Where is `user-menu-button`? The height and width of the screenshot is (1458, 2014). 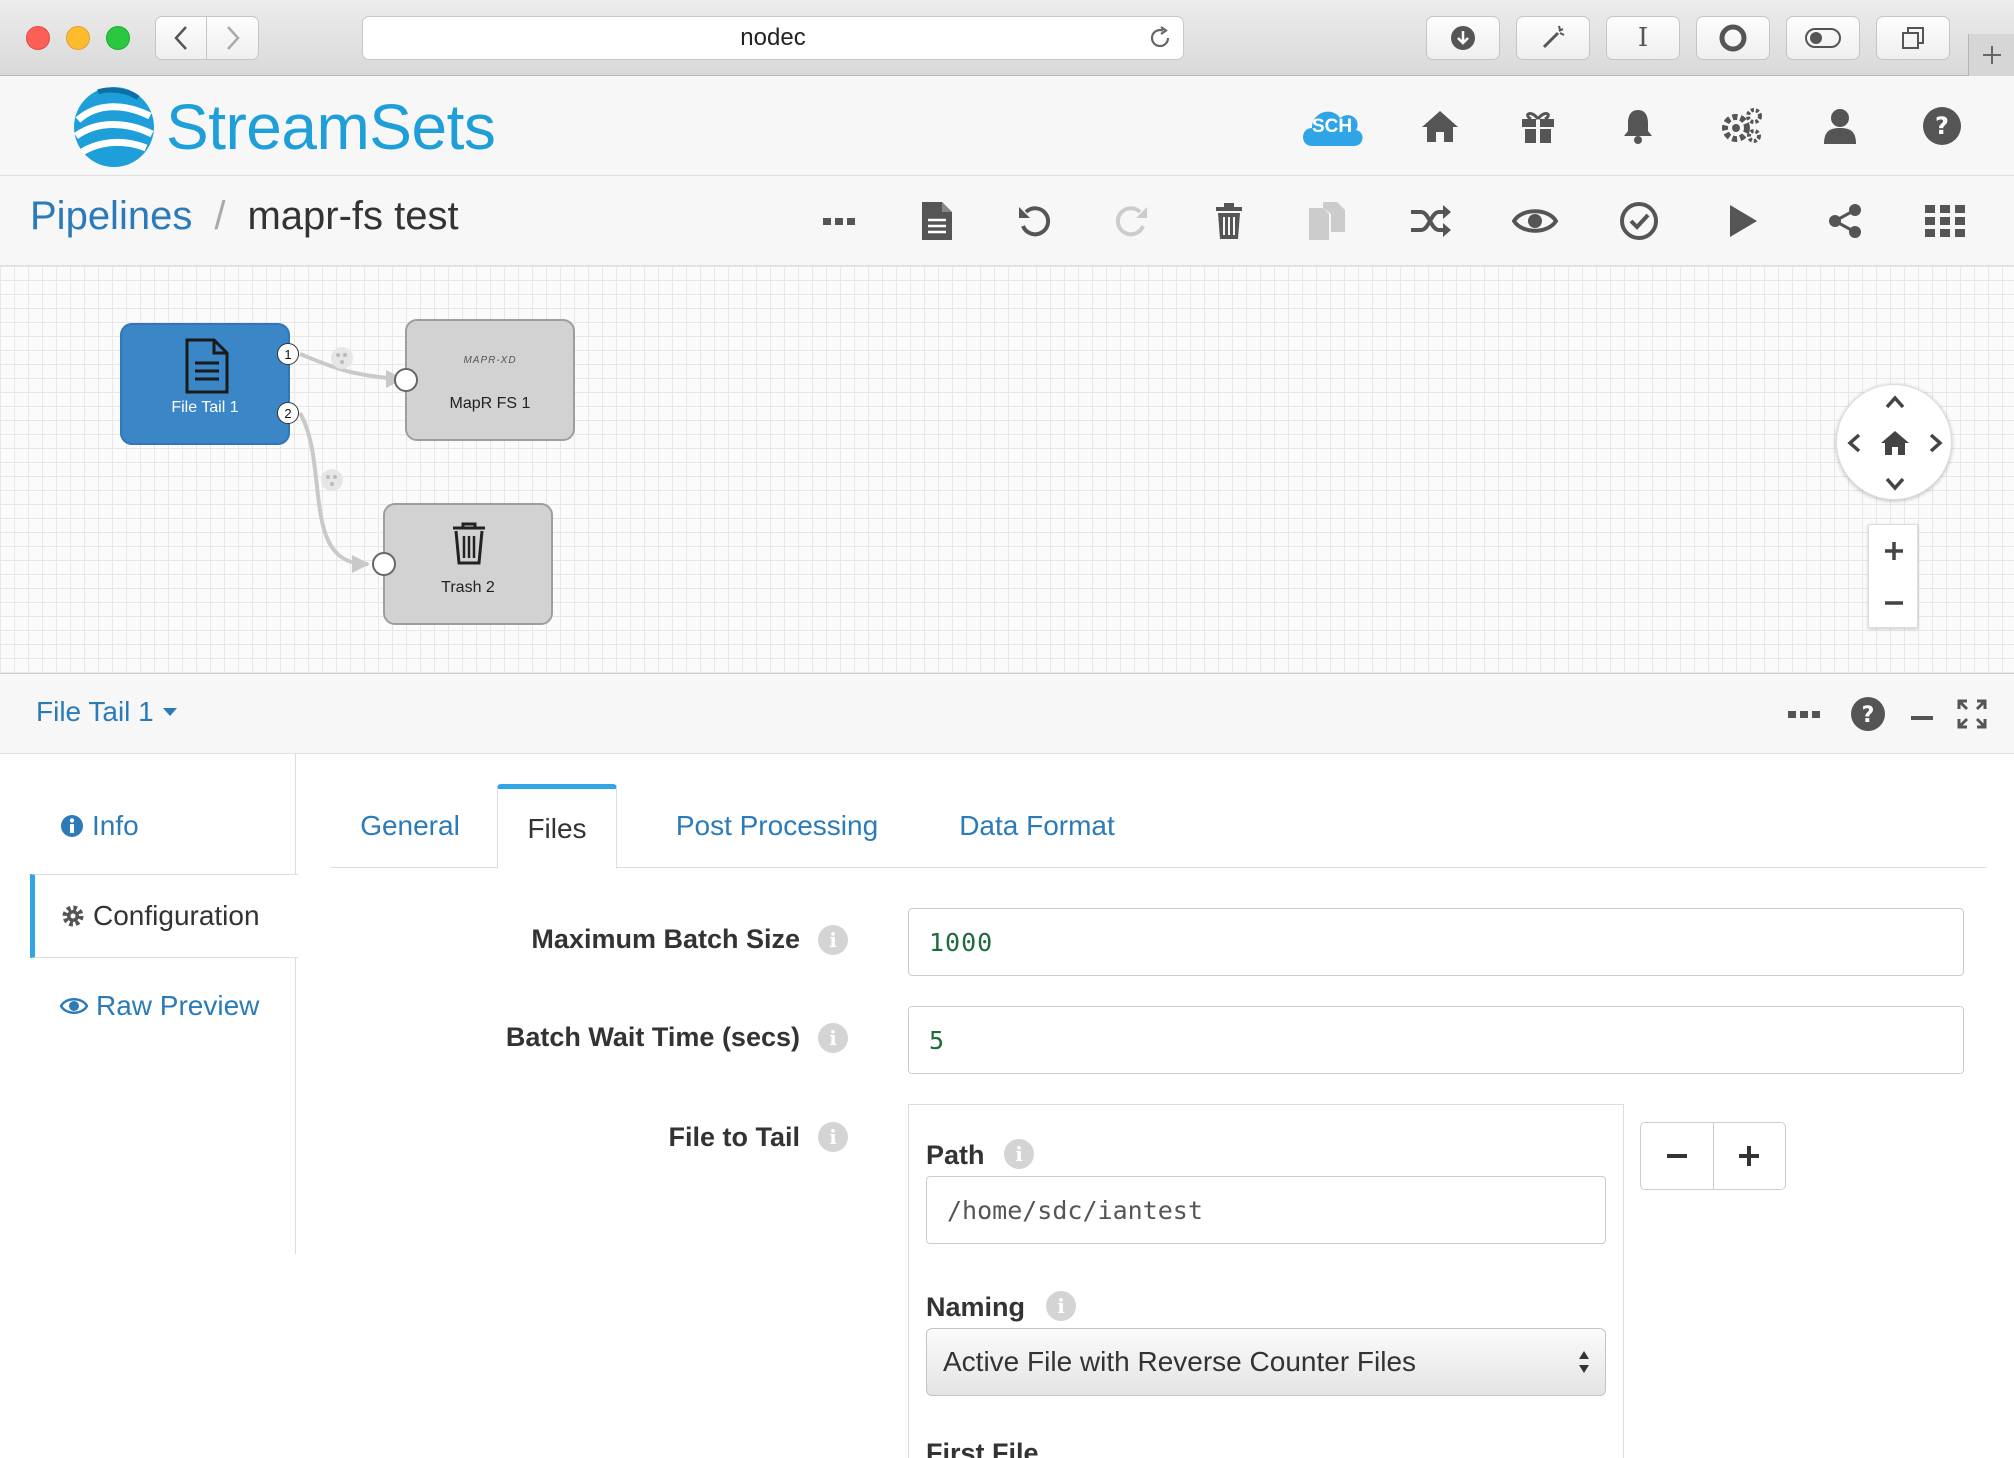
user-menu-button is located at coordinates (1840, 126).